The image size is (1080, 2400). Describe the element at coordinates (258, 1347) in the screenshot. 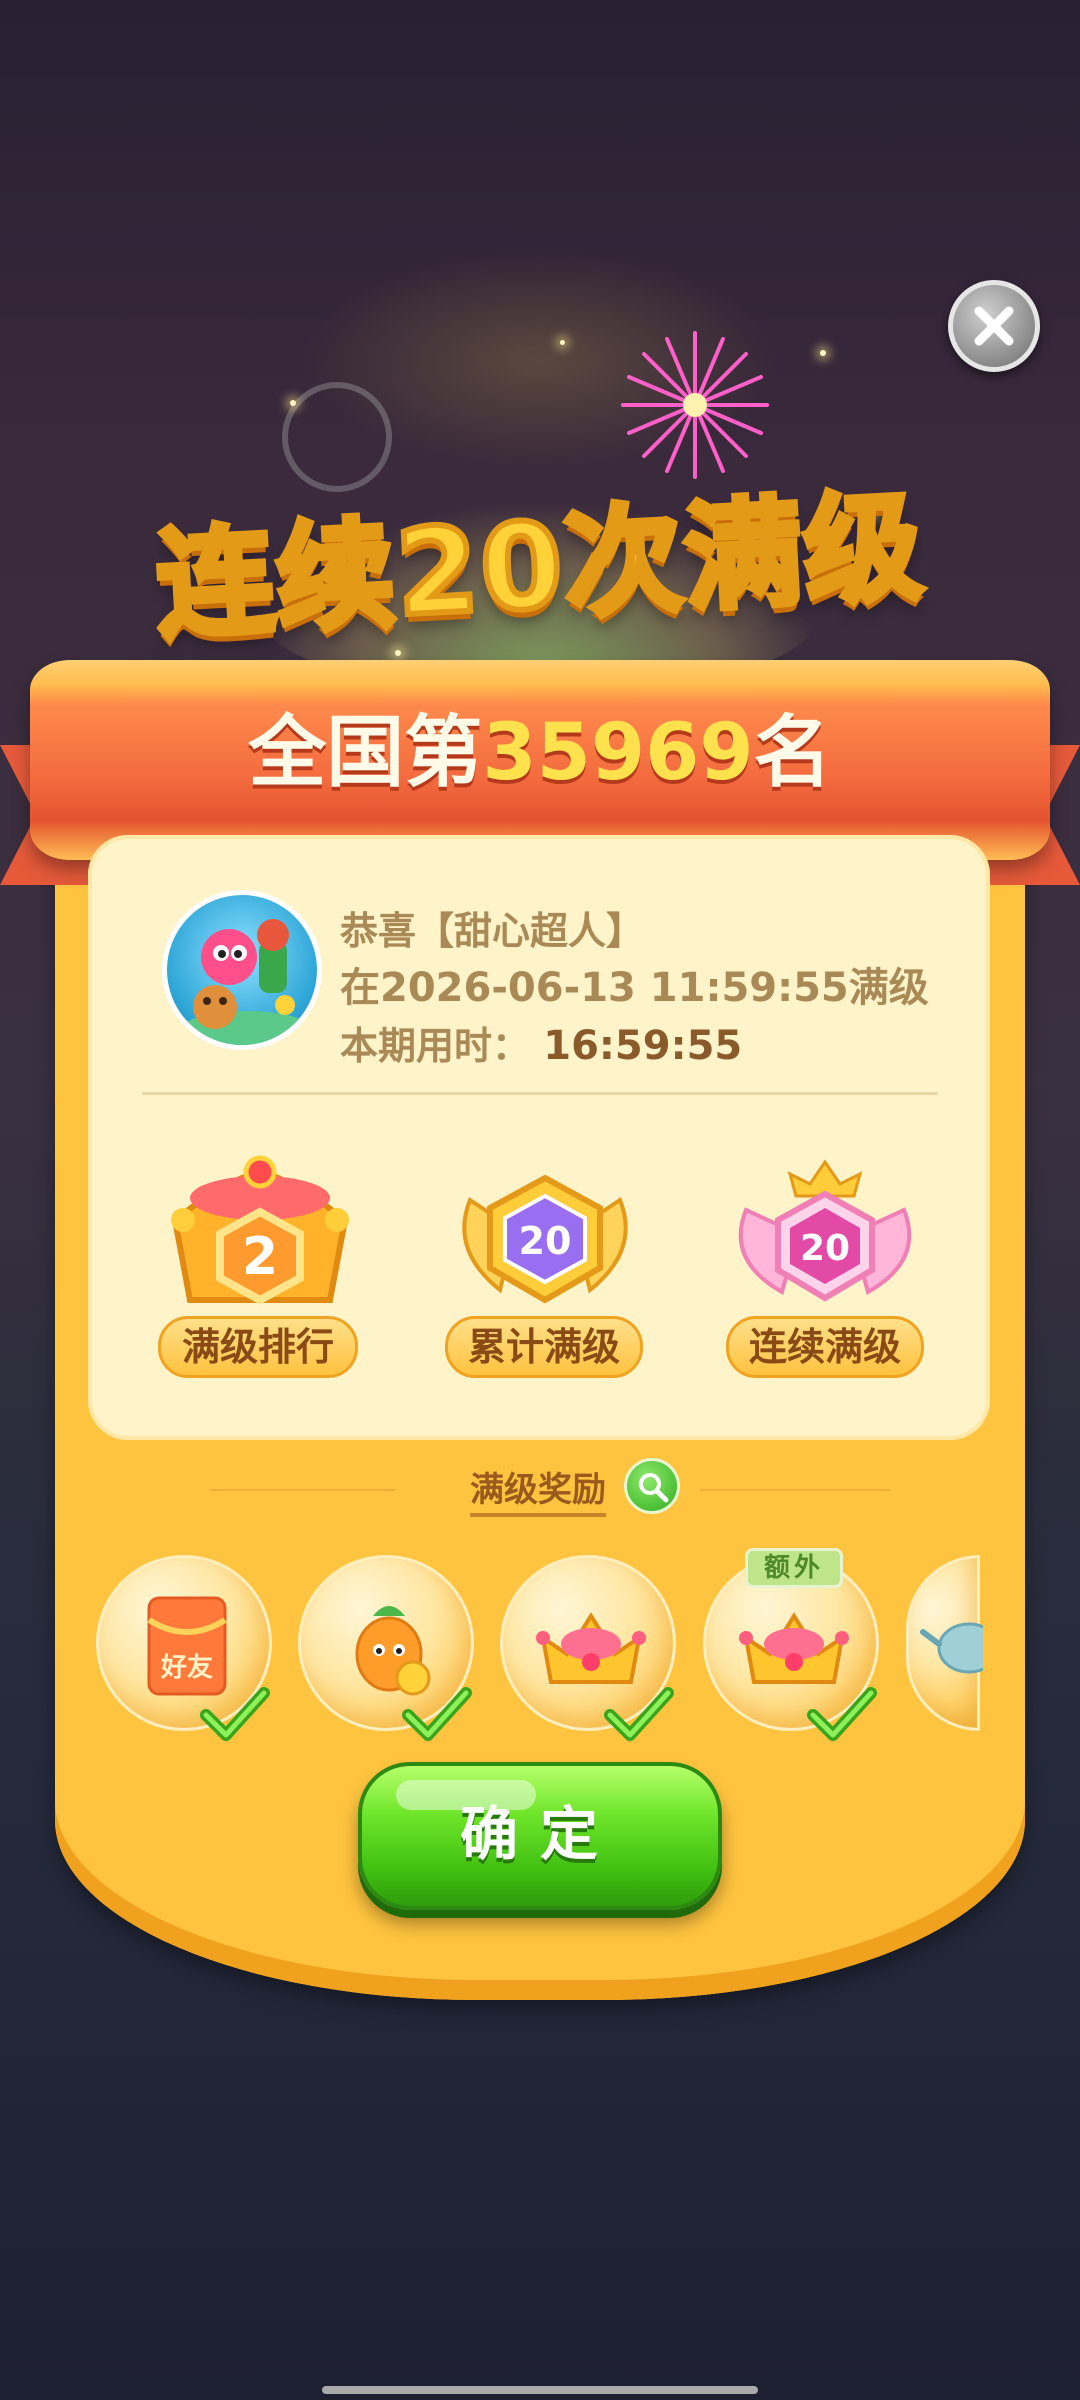

I see `badge-label-max-rank: 满级排行` at that location.